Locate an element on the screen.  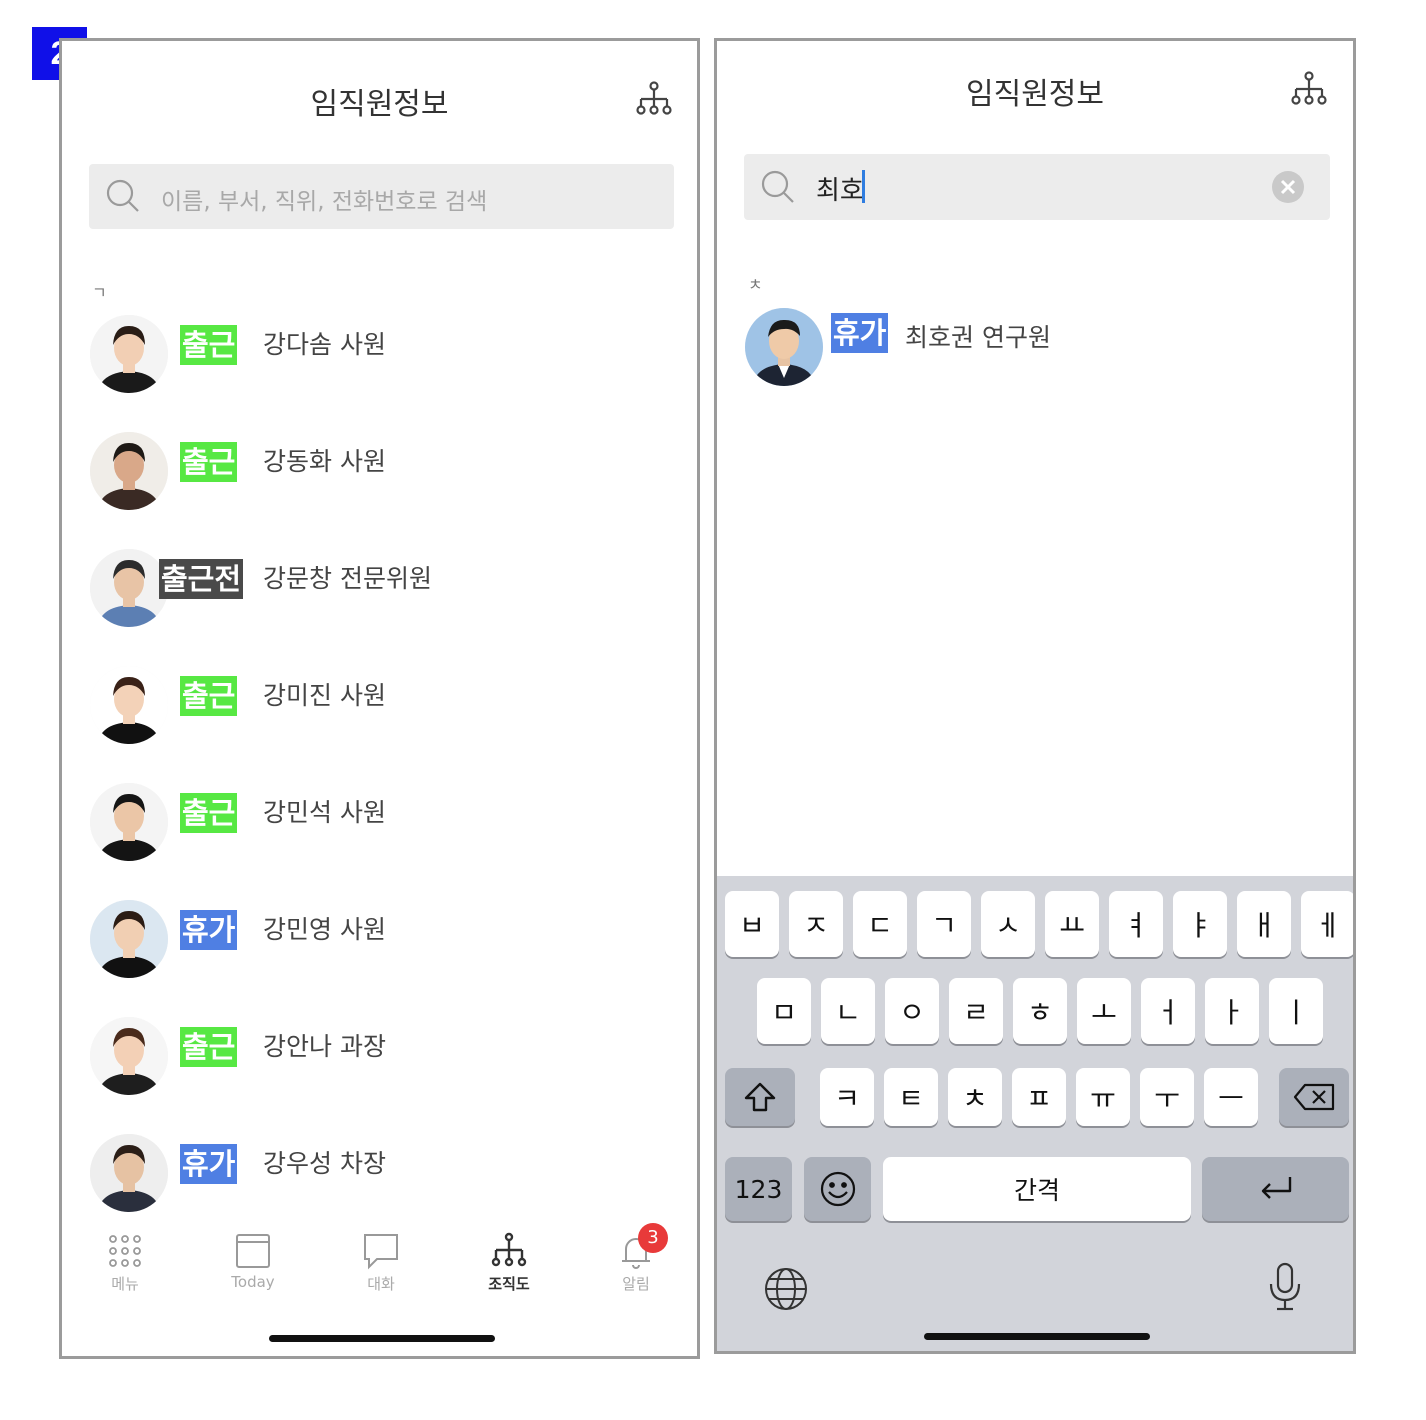
key: ㄴ is located at coordinates (848, 1011).